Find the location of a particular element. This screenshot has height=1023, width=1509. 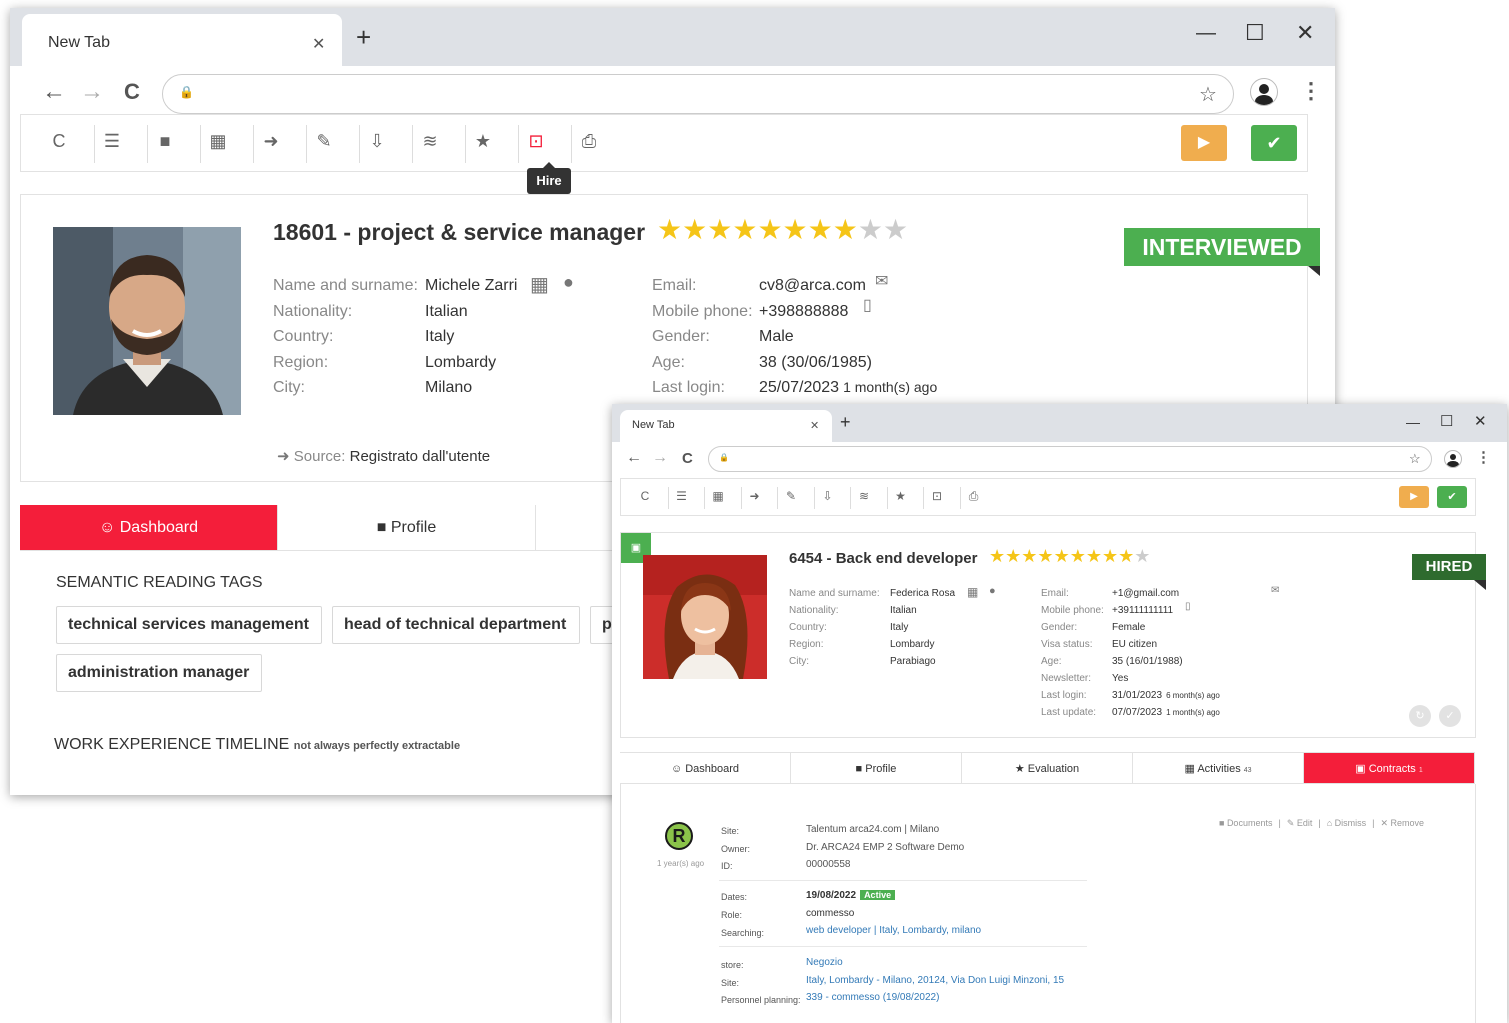

dismiss-action: Dismiss is located at coordinates (1351, 823).